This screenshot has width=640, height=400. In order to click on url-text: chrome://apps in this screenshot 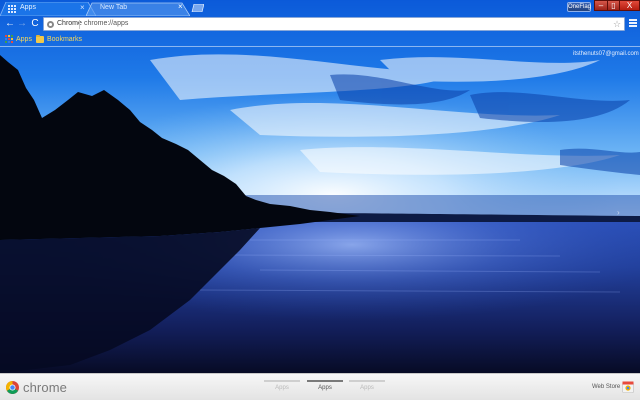, I will do `click(106, 23)`.